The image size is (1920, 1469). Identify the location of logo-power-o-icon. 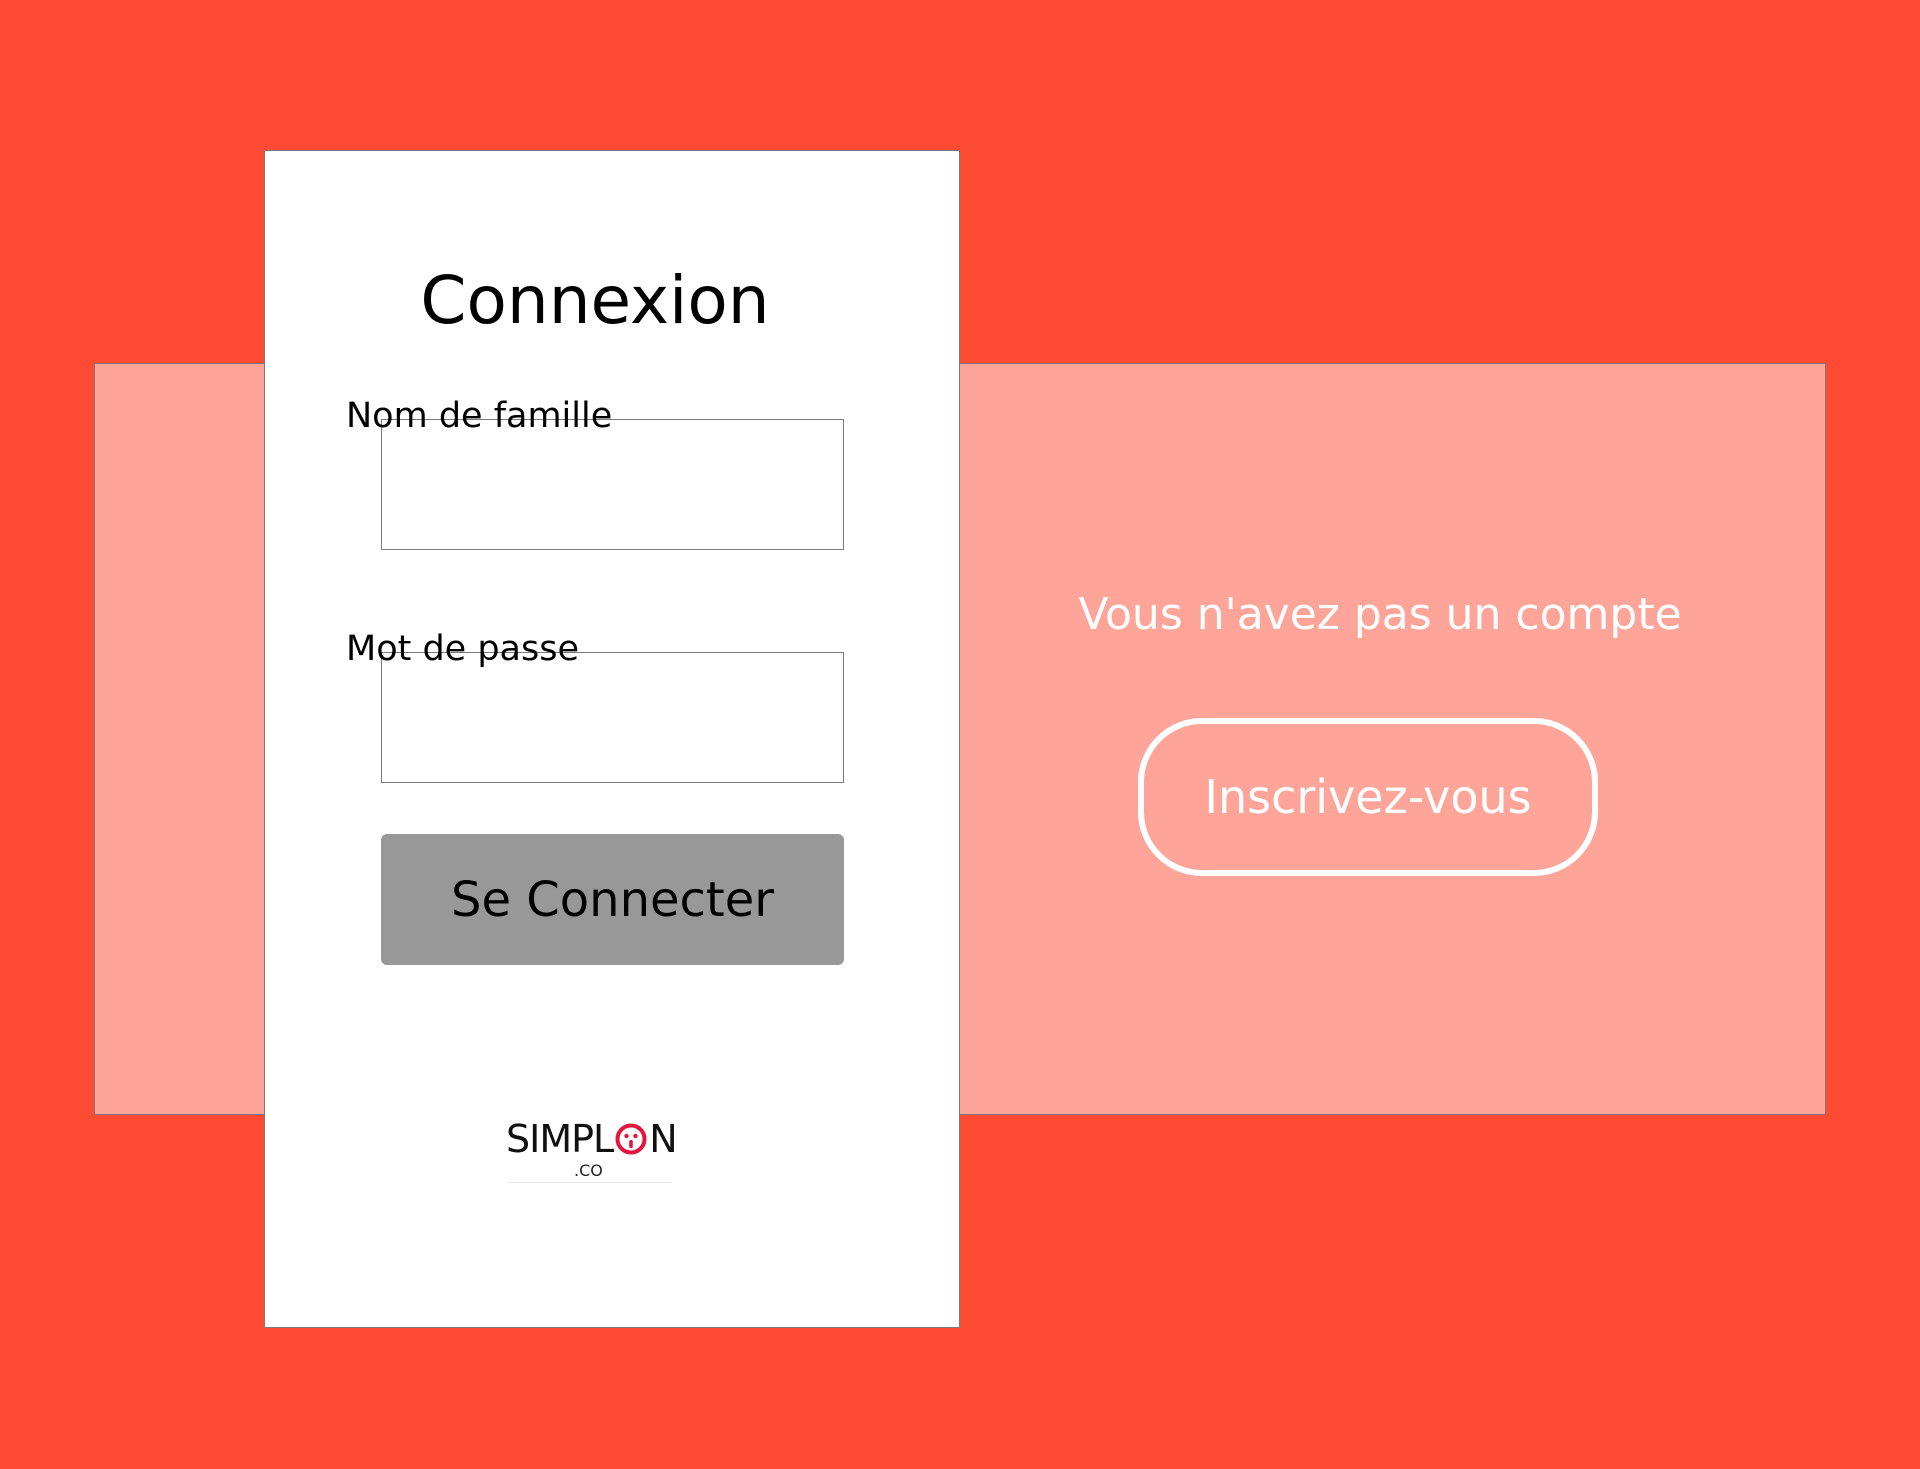
(631, 1139).